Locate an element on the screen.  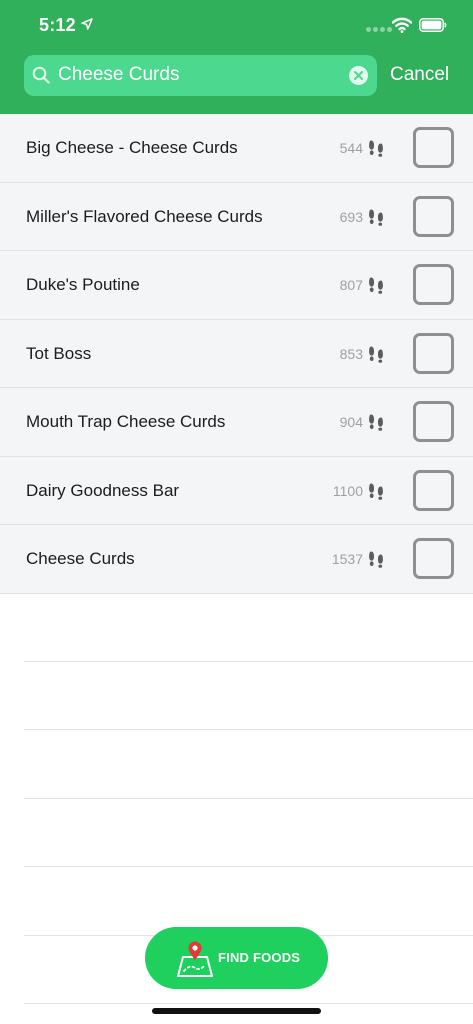
food-row: Duke's Poutine 807 is located at coordinates (236, 285).